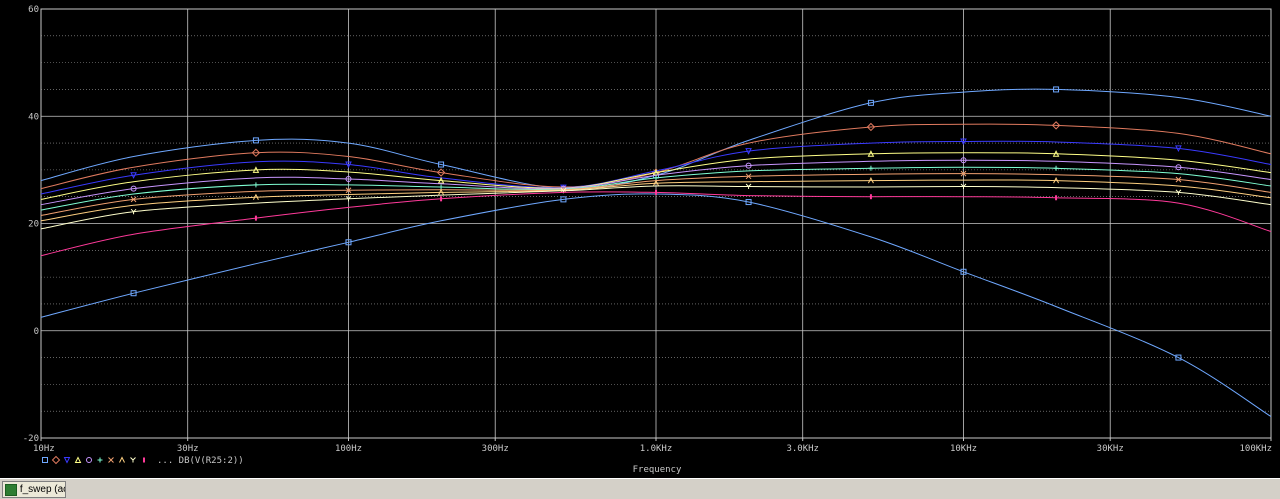 The height and width of the screenshot is (499, 1280). I want to click on x-tick-label: 100KHz, so click(1255, 449).